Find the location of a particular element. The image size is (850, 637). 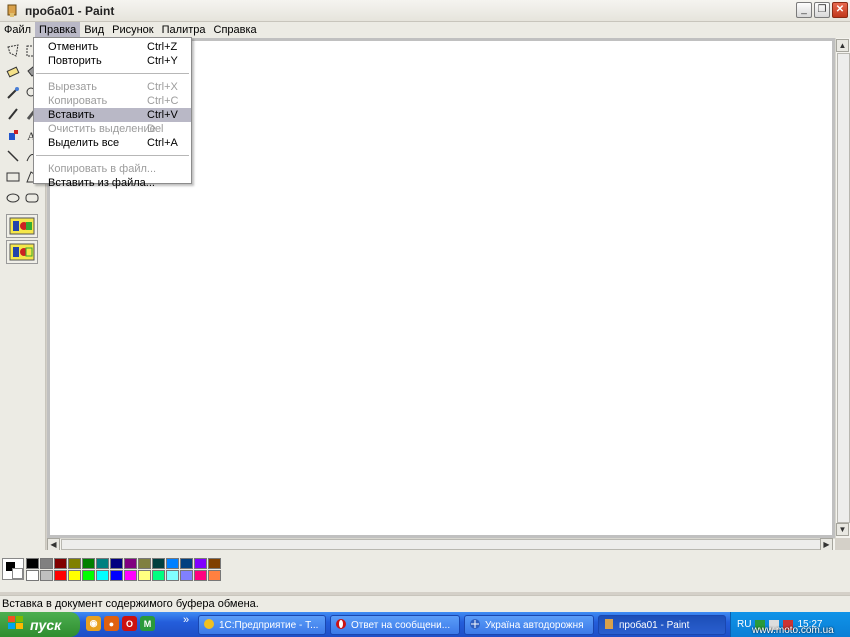

menu-help: Справка is located at coordinates (235, 30).